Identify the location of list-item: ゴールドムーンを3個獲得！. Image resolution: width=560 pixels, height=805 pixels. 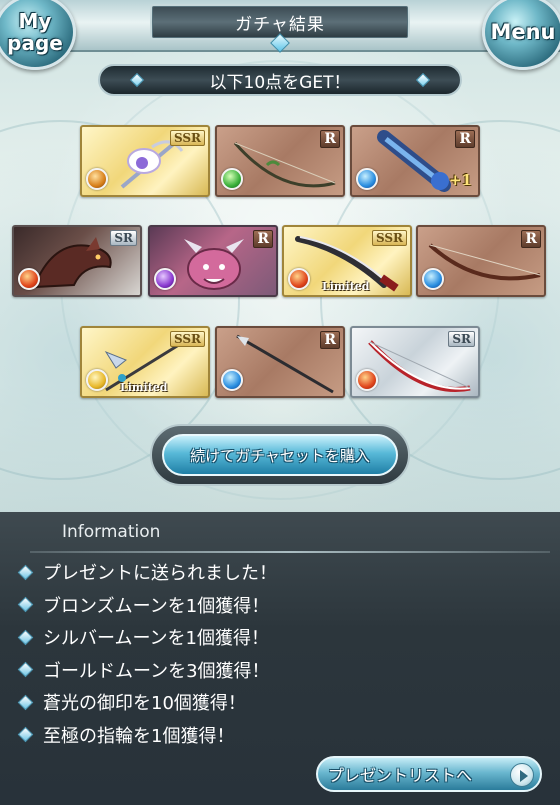
(277, 670).